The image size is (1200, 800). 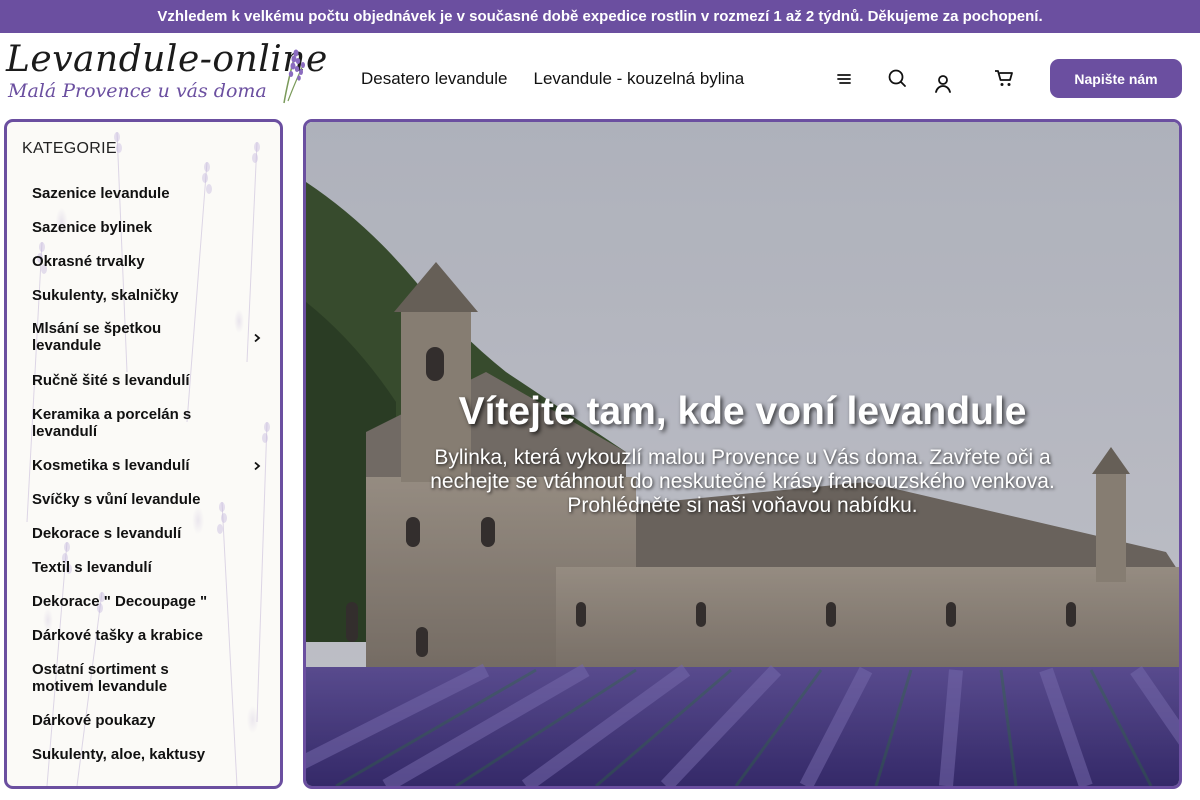 What do you see at coordinates (742, 411) in the screenshot?
I see `hero-title: Vítejte tam, kde voní levandule` at bounding box center [742, 411].